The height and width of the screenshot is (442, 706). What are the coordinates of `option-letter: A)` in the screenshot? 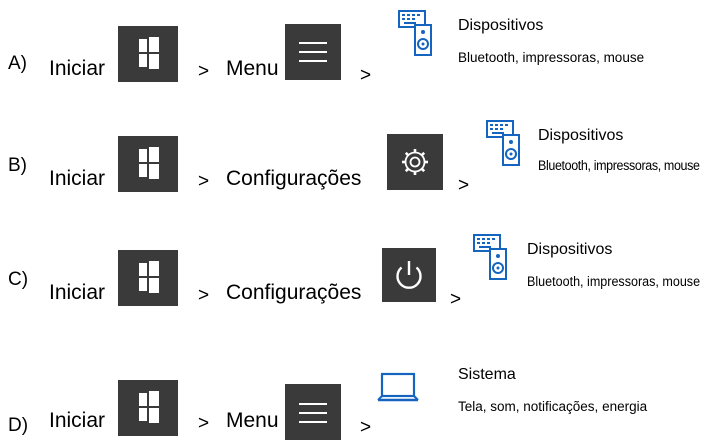 It's located at (17, 63).